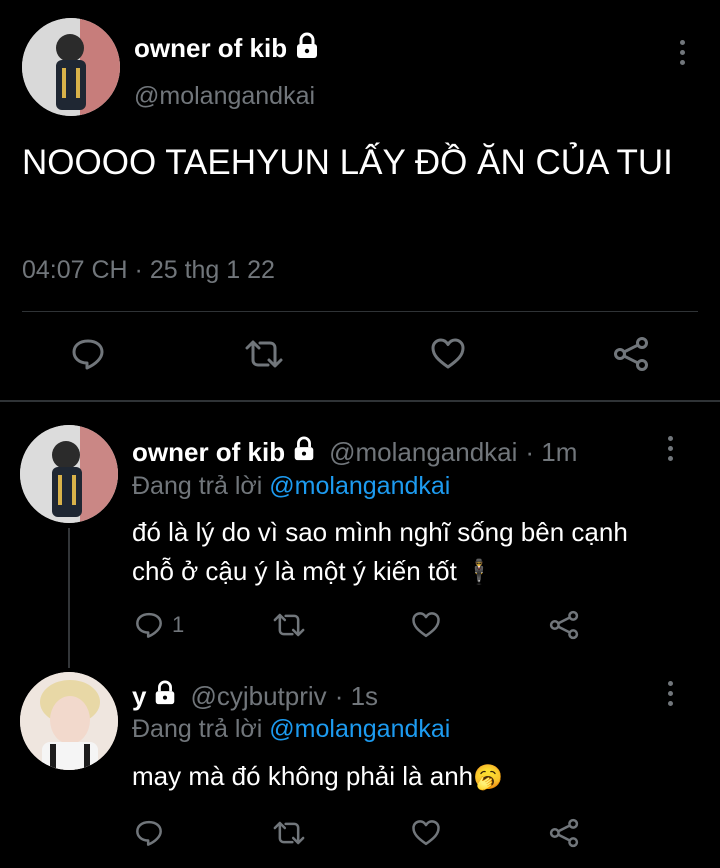  What do you see at coordinates (69, 598) in the screenshot?
I see `thread-connector` at bounding box center [69, 598].